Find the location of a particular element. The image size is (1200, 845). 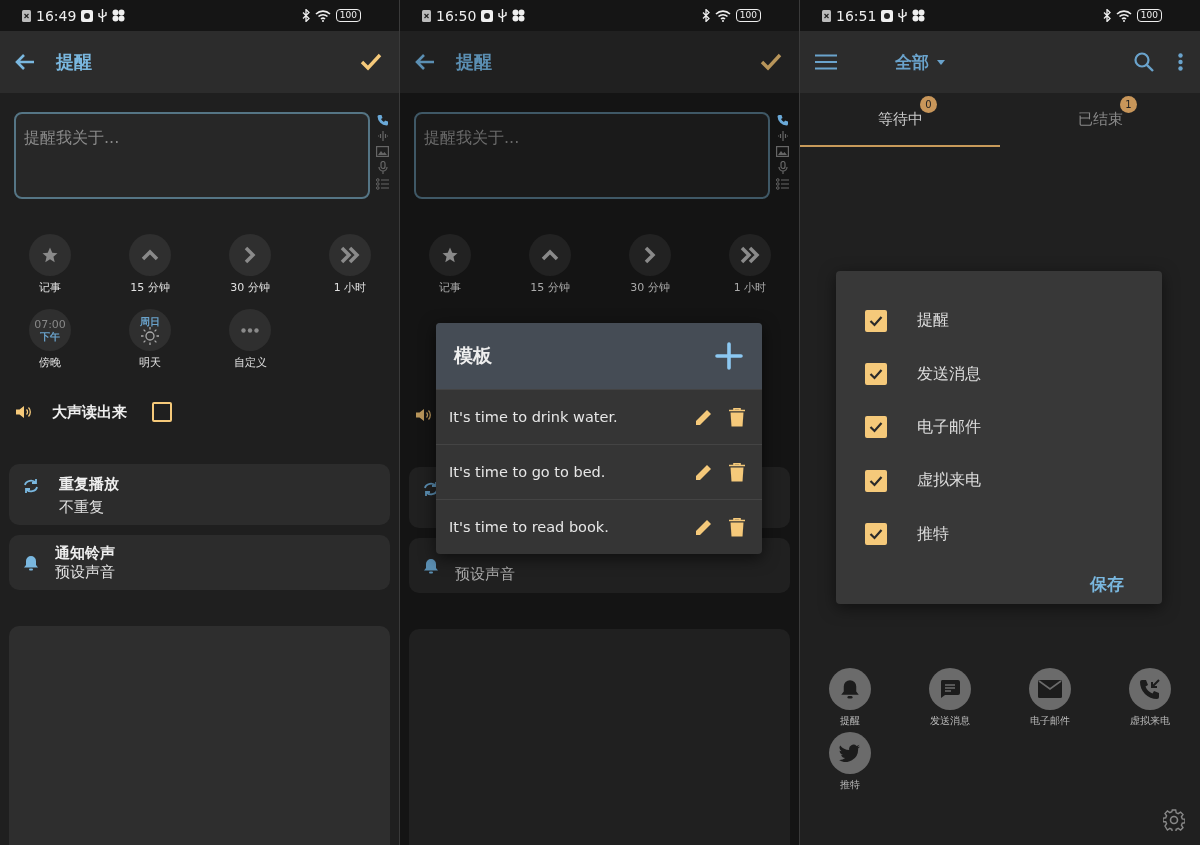

repeat-icon is located at coordinates (431, 489).